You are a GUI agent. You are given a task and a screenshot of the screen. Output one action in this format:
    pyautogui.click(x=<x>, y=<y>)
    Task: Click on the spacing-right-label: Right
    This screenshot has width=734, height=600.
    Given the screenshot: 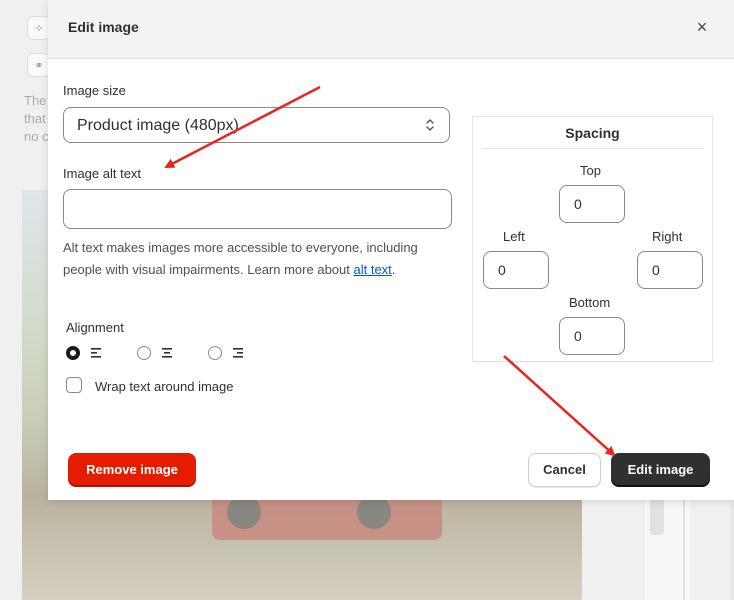 What is the action you would take?
    pyautogui.click(x=667, y=236)
    